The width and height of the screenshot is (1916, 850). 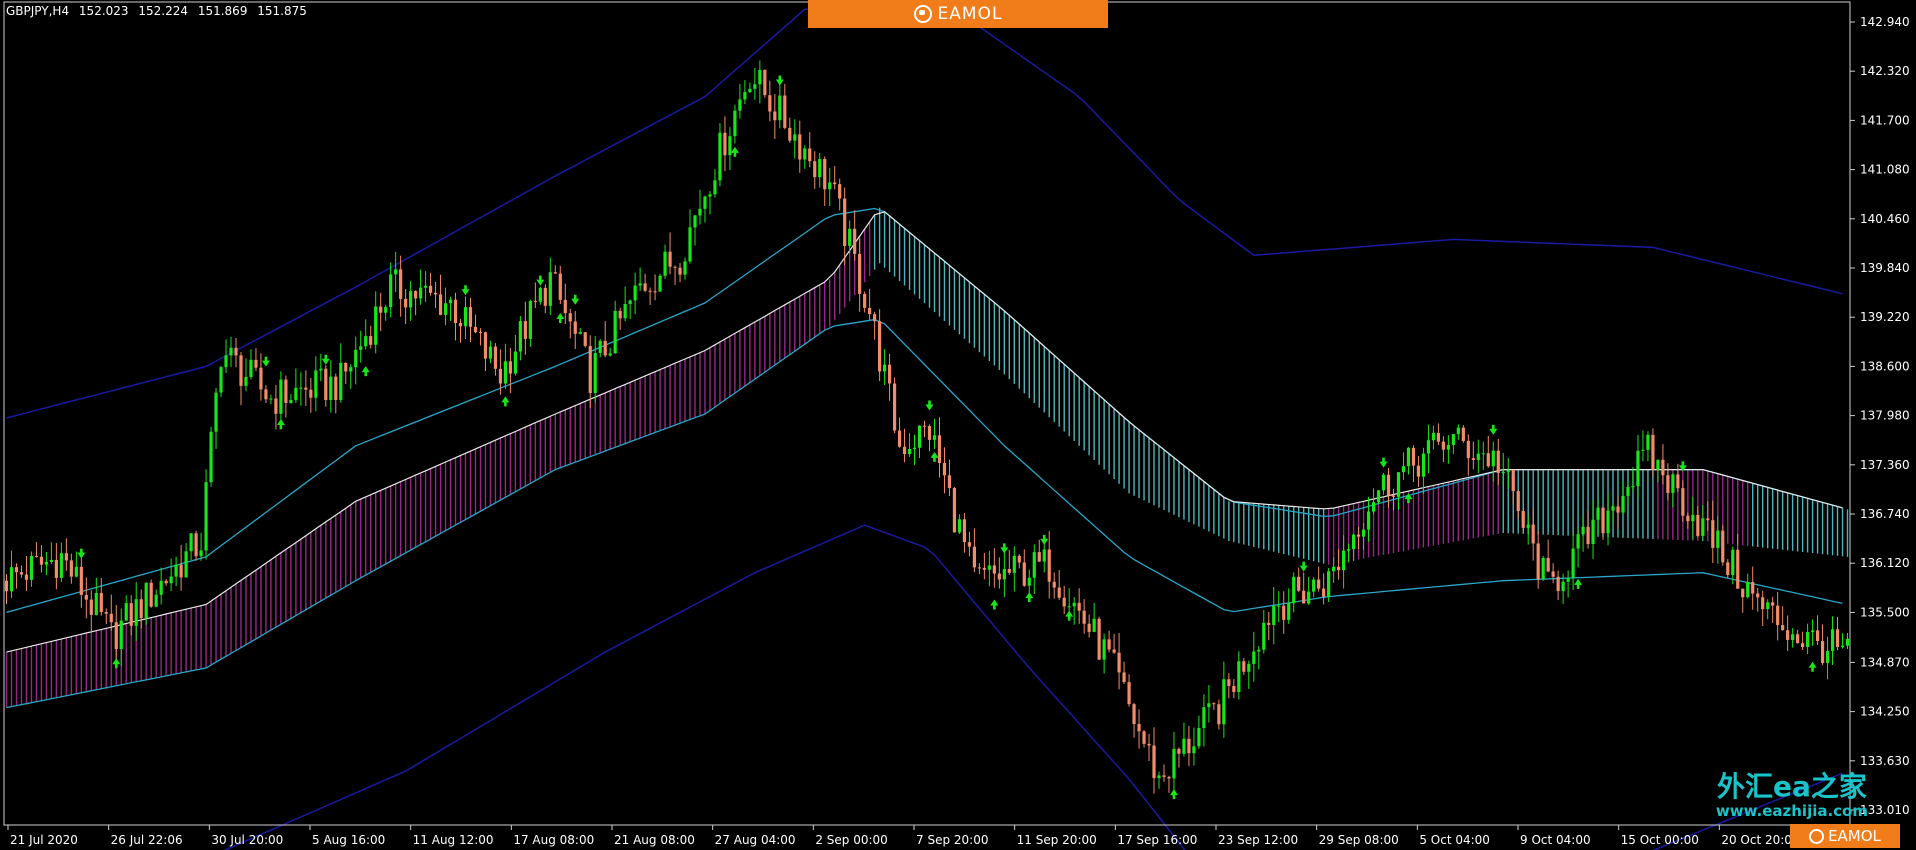 I want to click on logo-text-small: EAMOL, so click(x=1854, y=836).